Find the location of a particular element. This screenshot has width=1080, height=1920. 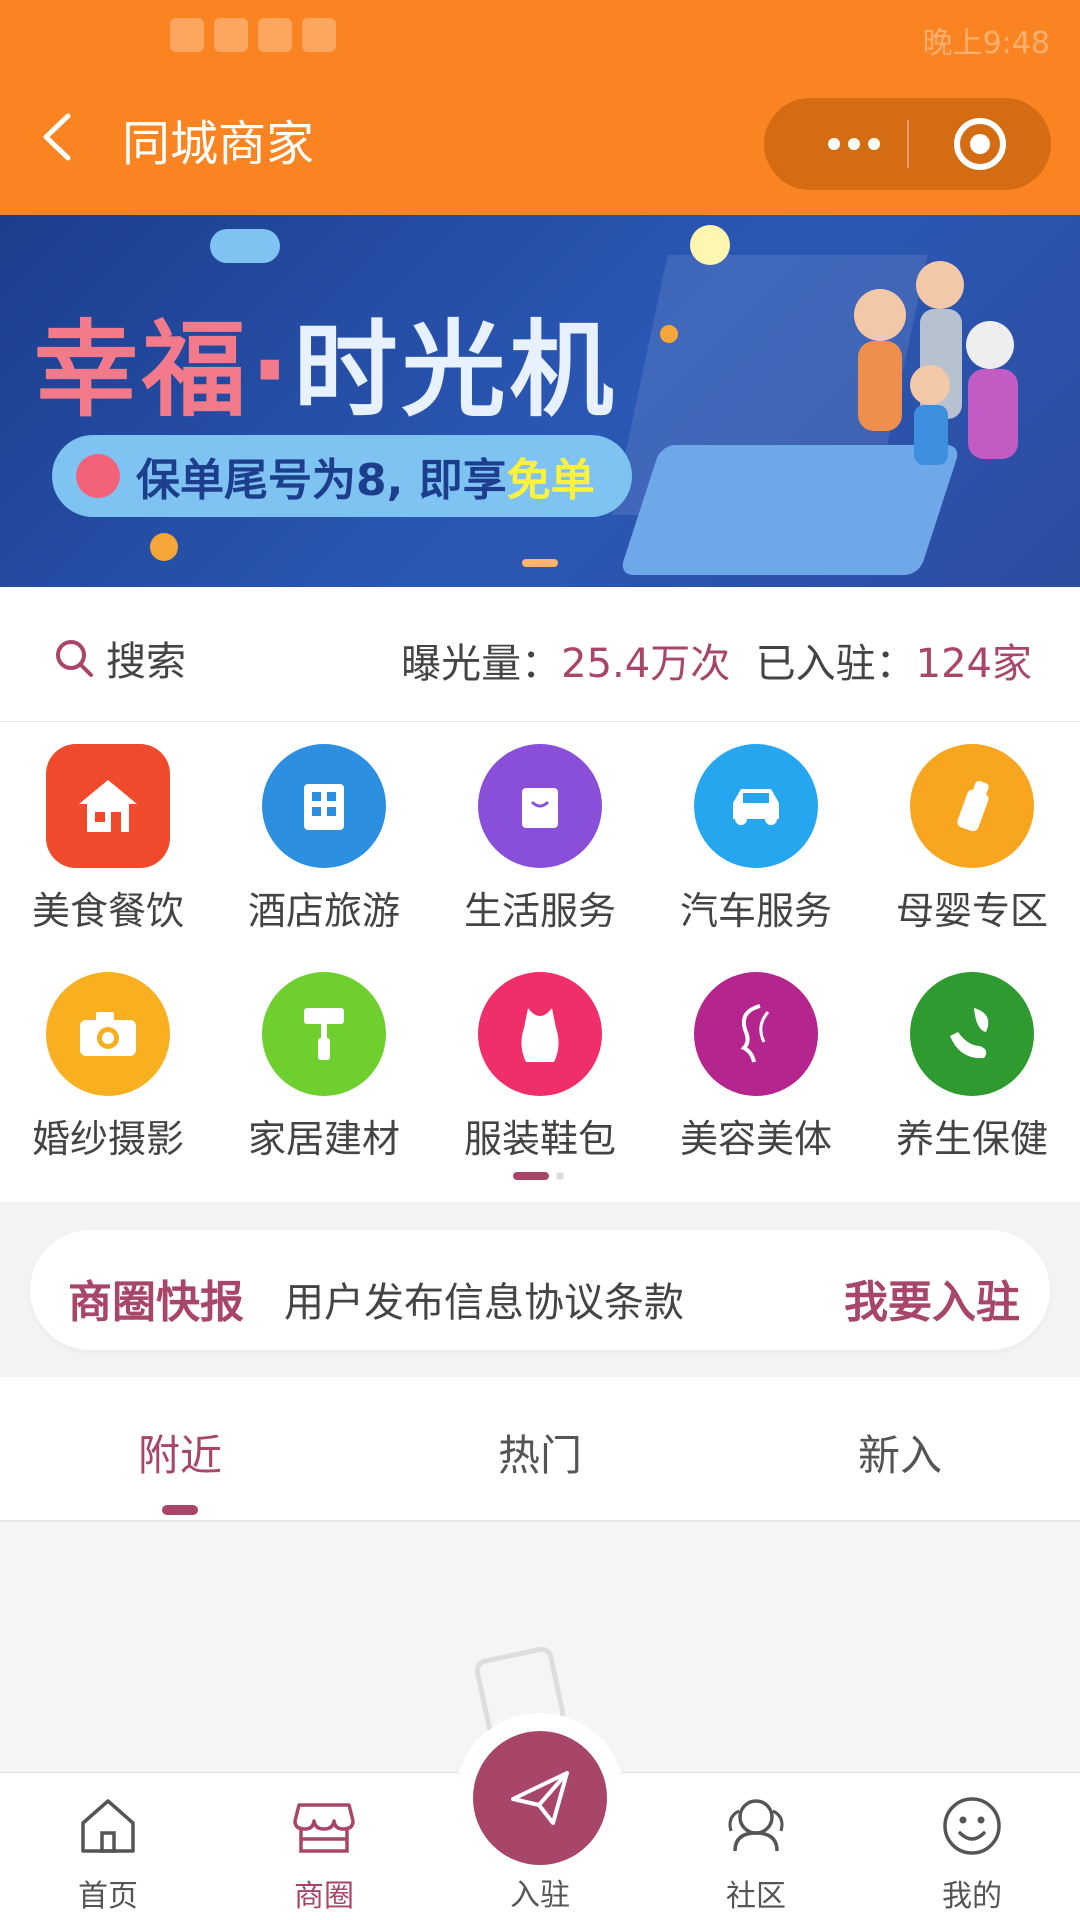

category-food: 美食餐饮 is located at coordinates (108, 827).